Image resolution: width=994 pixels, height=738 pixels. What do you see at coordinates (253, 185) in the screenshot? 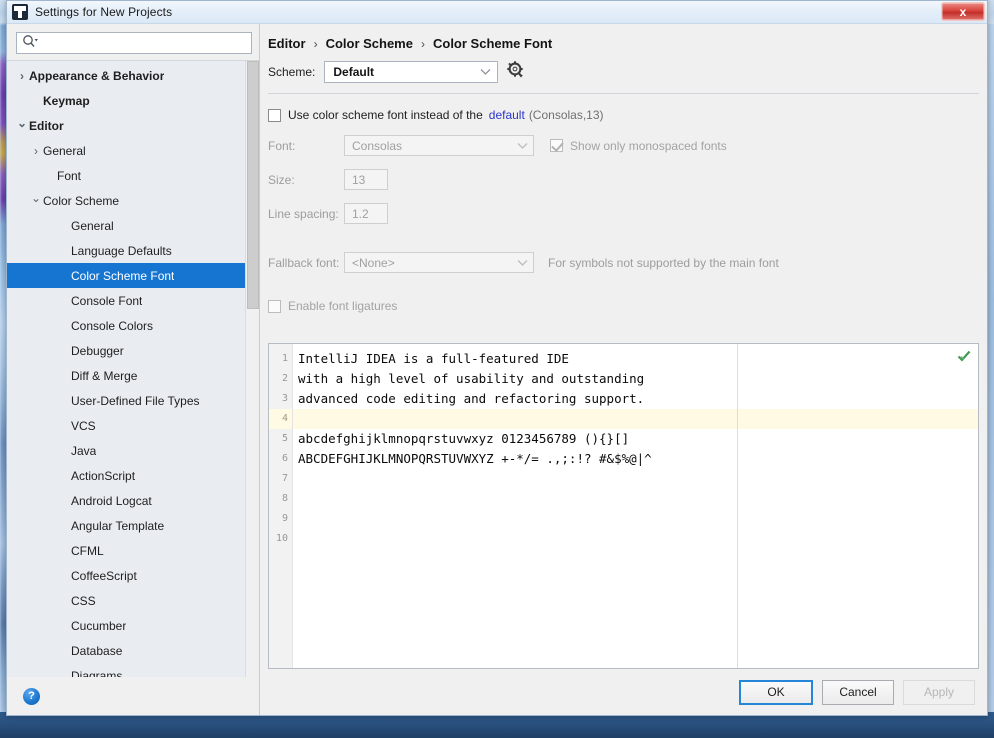
I see `sidebar-scrollbar-thumb` at bounding box center [253, 185].